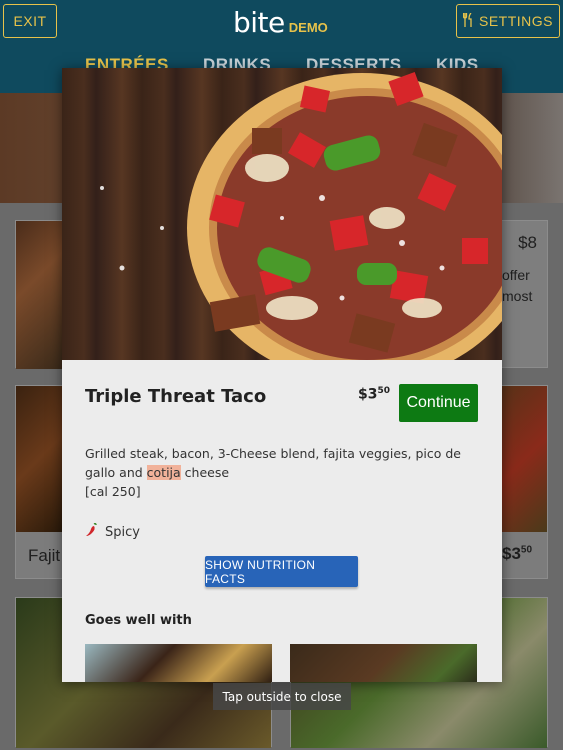 This screenshot has width=563, height=750. Describe the element at coordinates (176, 396) in the screenshot. I see `item-title: Triple Threat Taco` at that location.